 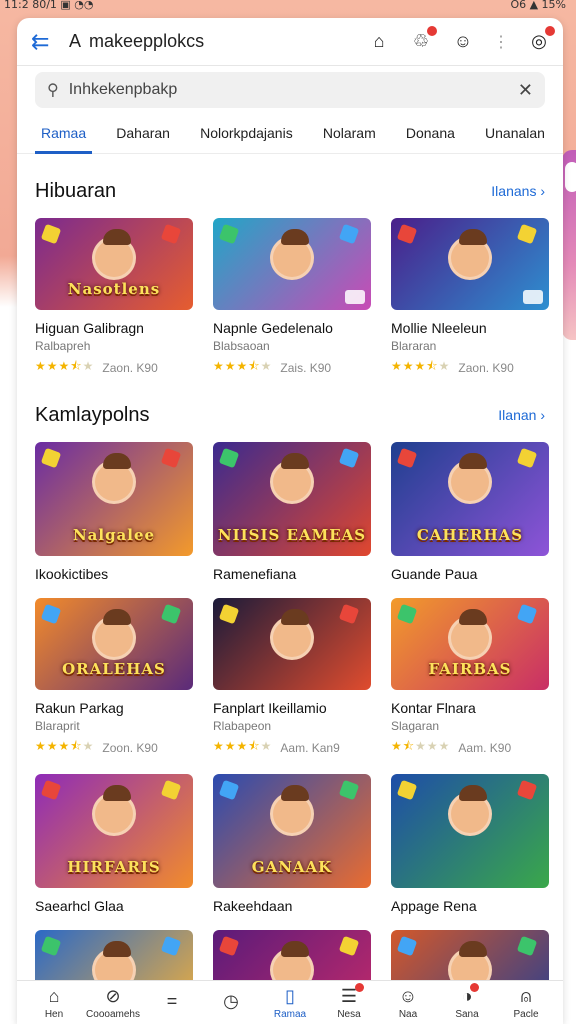 I want to click on game-card: Mollie Nleeleun Blararan ★★★⯪★ Zaon. K90, so click(x=470, y=298).